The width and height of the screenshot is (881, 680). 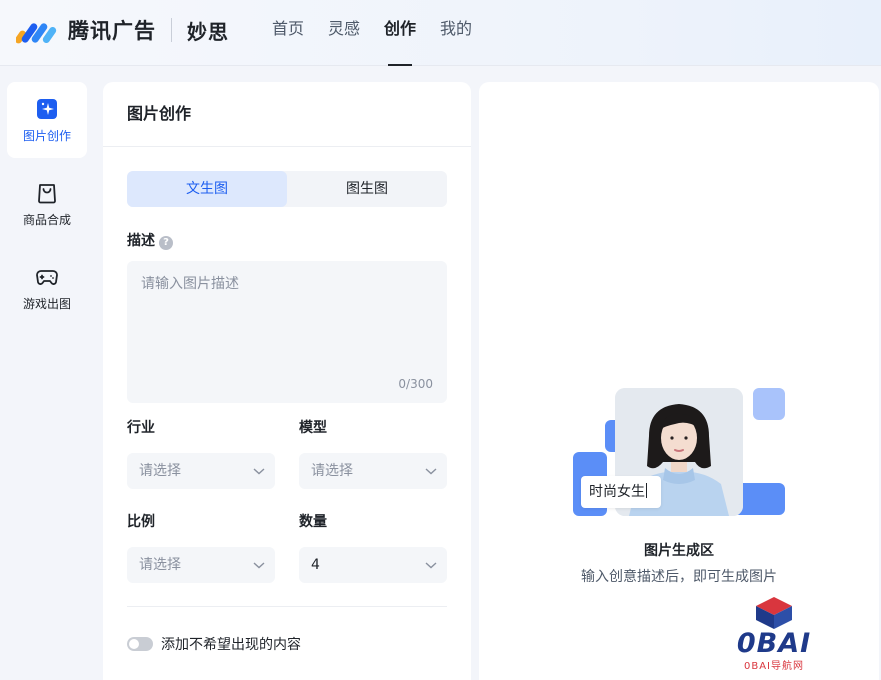 What do you see at coordinates (47, 120) in the screenshot?
I see `sidebar-item-image-creation: 图片创作` at bounding box center [47, 120].